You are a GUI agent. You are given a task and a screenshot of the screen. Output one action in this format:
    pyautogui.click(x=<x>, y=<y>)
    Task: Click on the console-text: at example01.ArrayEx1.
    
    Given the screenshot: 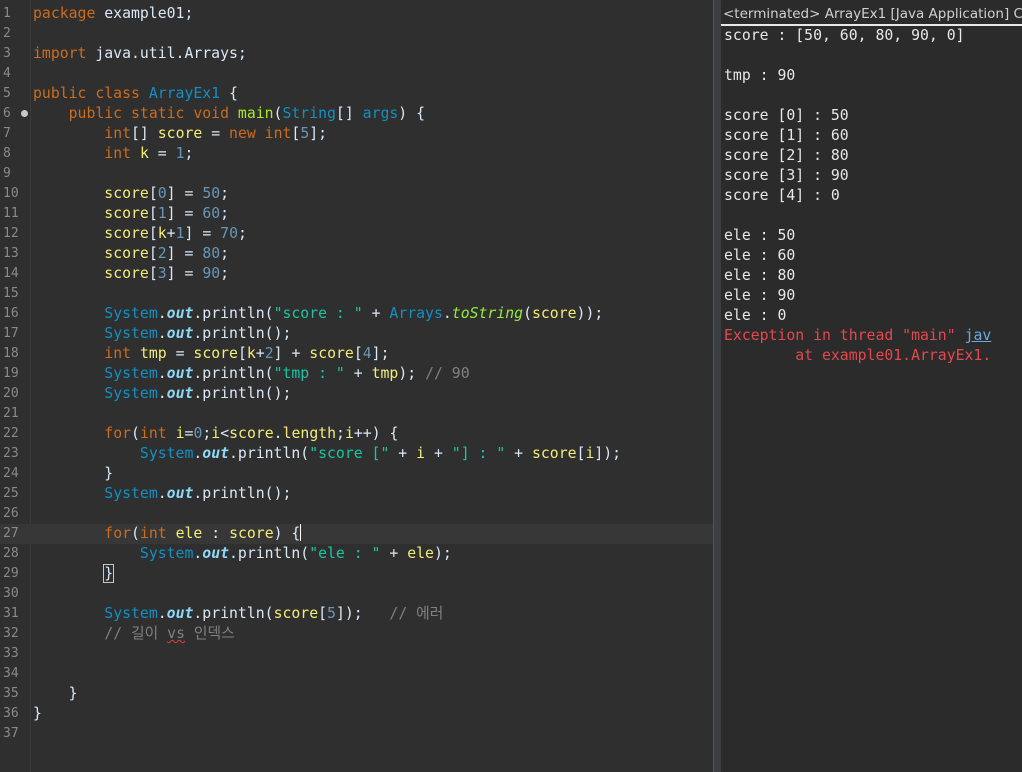 What is the action you would take?
    pyautogui.click(x=858, y=355)
    